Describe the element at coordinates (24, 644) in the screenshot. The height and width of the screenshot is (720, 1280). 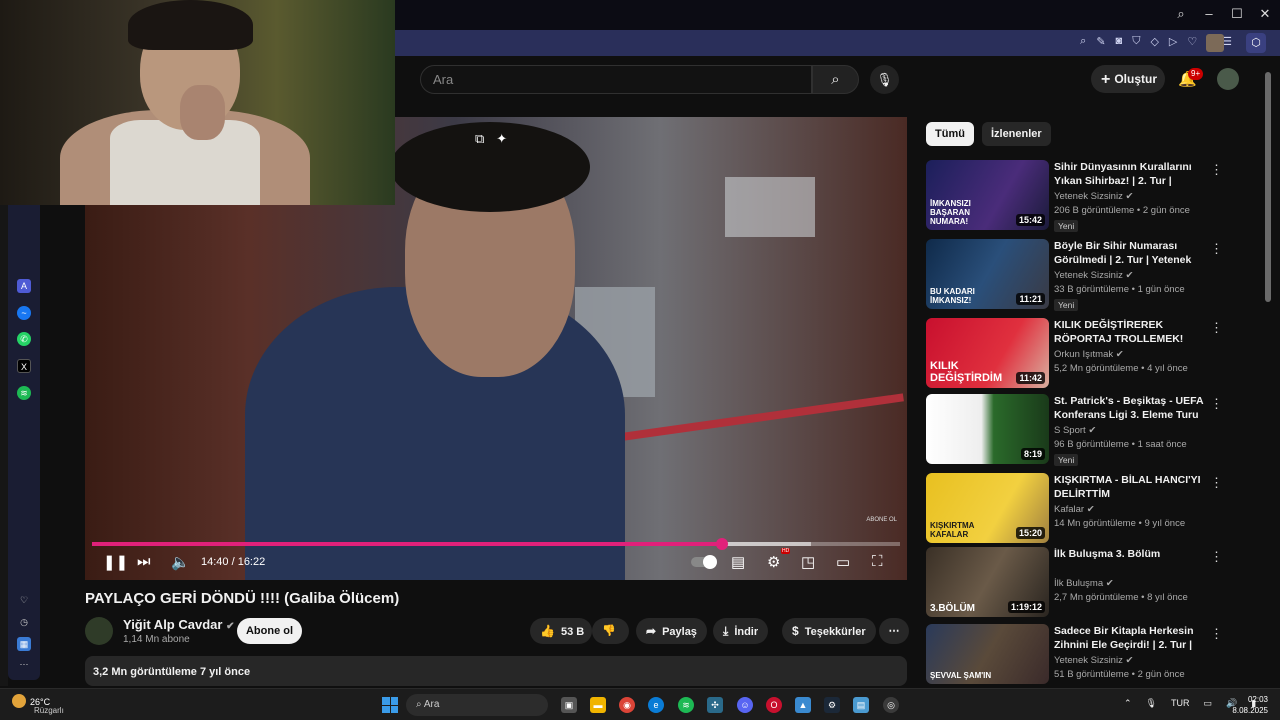
I see `extensions-icon: ▦` at that location.